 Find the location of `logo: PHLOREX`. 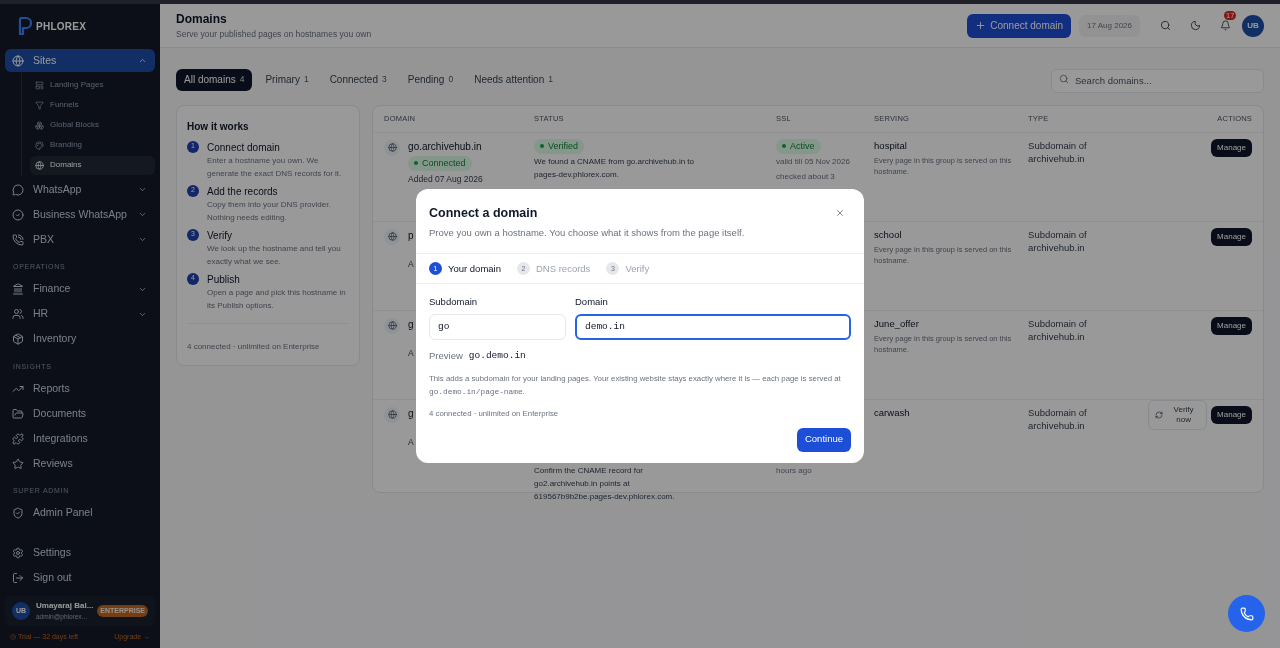

logo: PHLOREX is located at coordinates (61, 26).